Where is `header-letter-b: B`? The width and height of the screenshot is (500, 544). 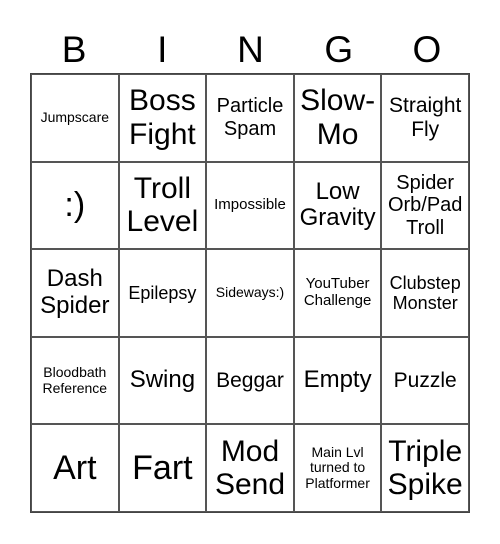 header-letter-b: B is located at coordinates (74, 49).